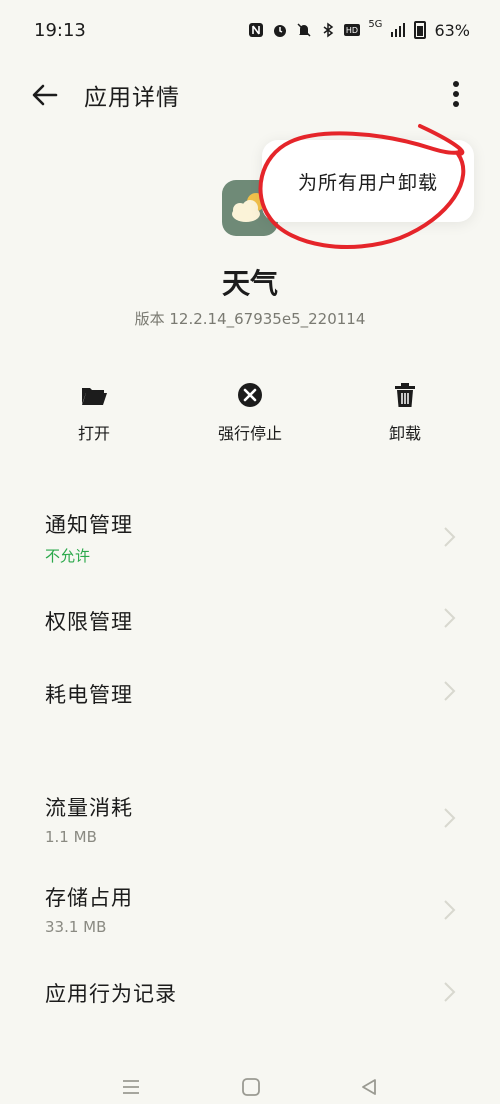 The height and width of the screenshot is (1104, 500). I want to click on force-stop-icon, so click(250, 395).